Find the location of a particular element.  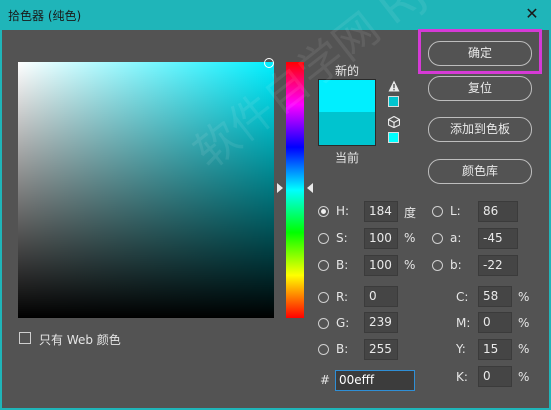

radio-r is located at coordinates (323, 297).